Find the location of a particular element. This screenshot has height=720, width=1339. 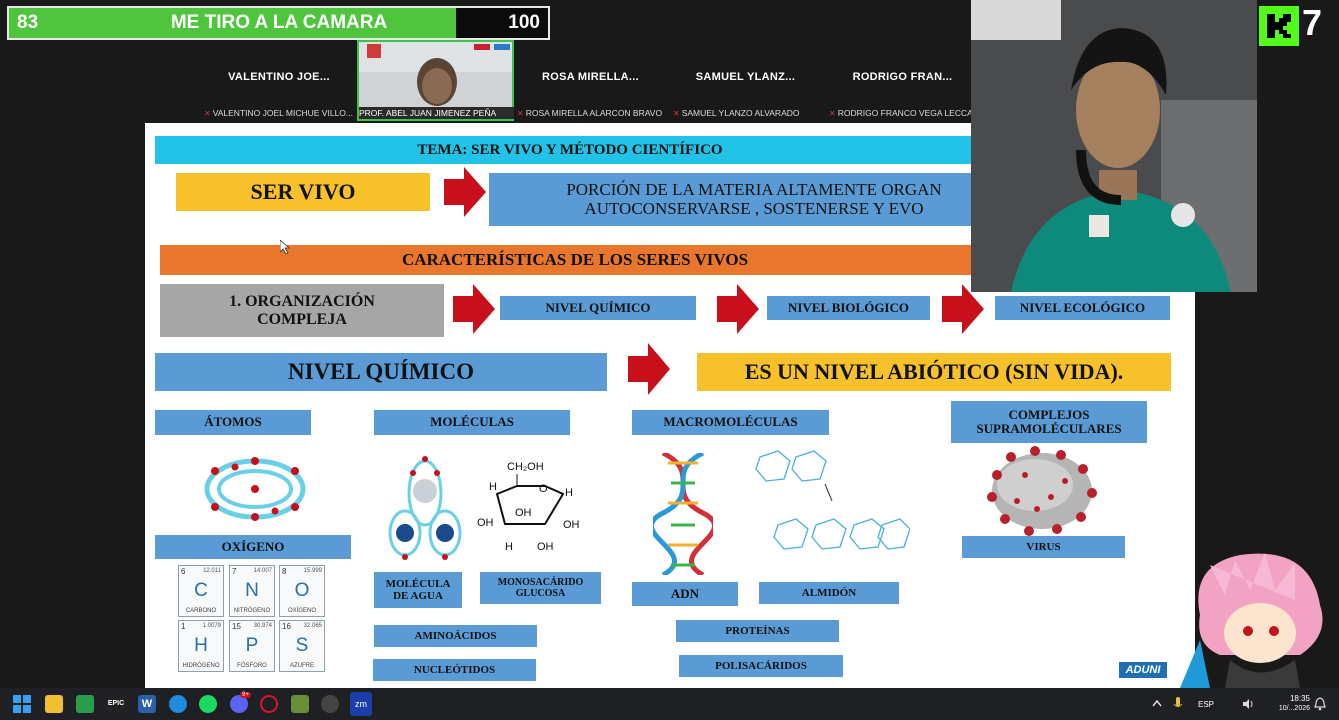

monosacarido-label: MONOSACÁRIDO GLUCOSA is located at coordinates (540, 588).